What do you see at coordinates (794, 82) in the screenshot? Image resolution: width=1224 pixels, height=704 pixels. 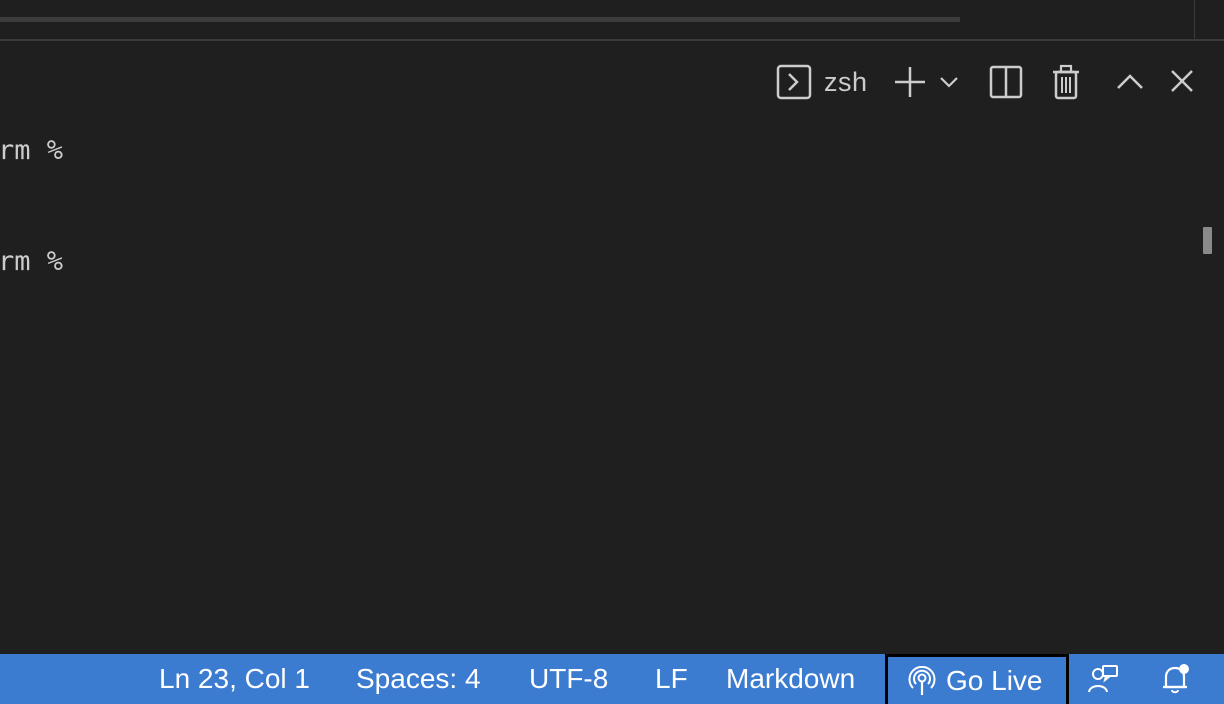 I see `terminal-icon` at bounding box center [794, 82].